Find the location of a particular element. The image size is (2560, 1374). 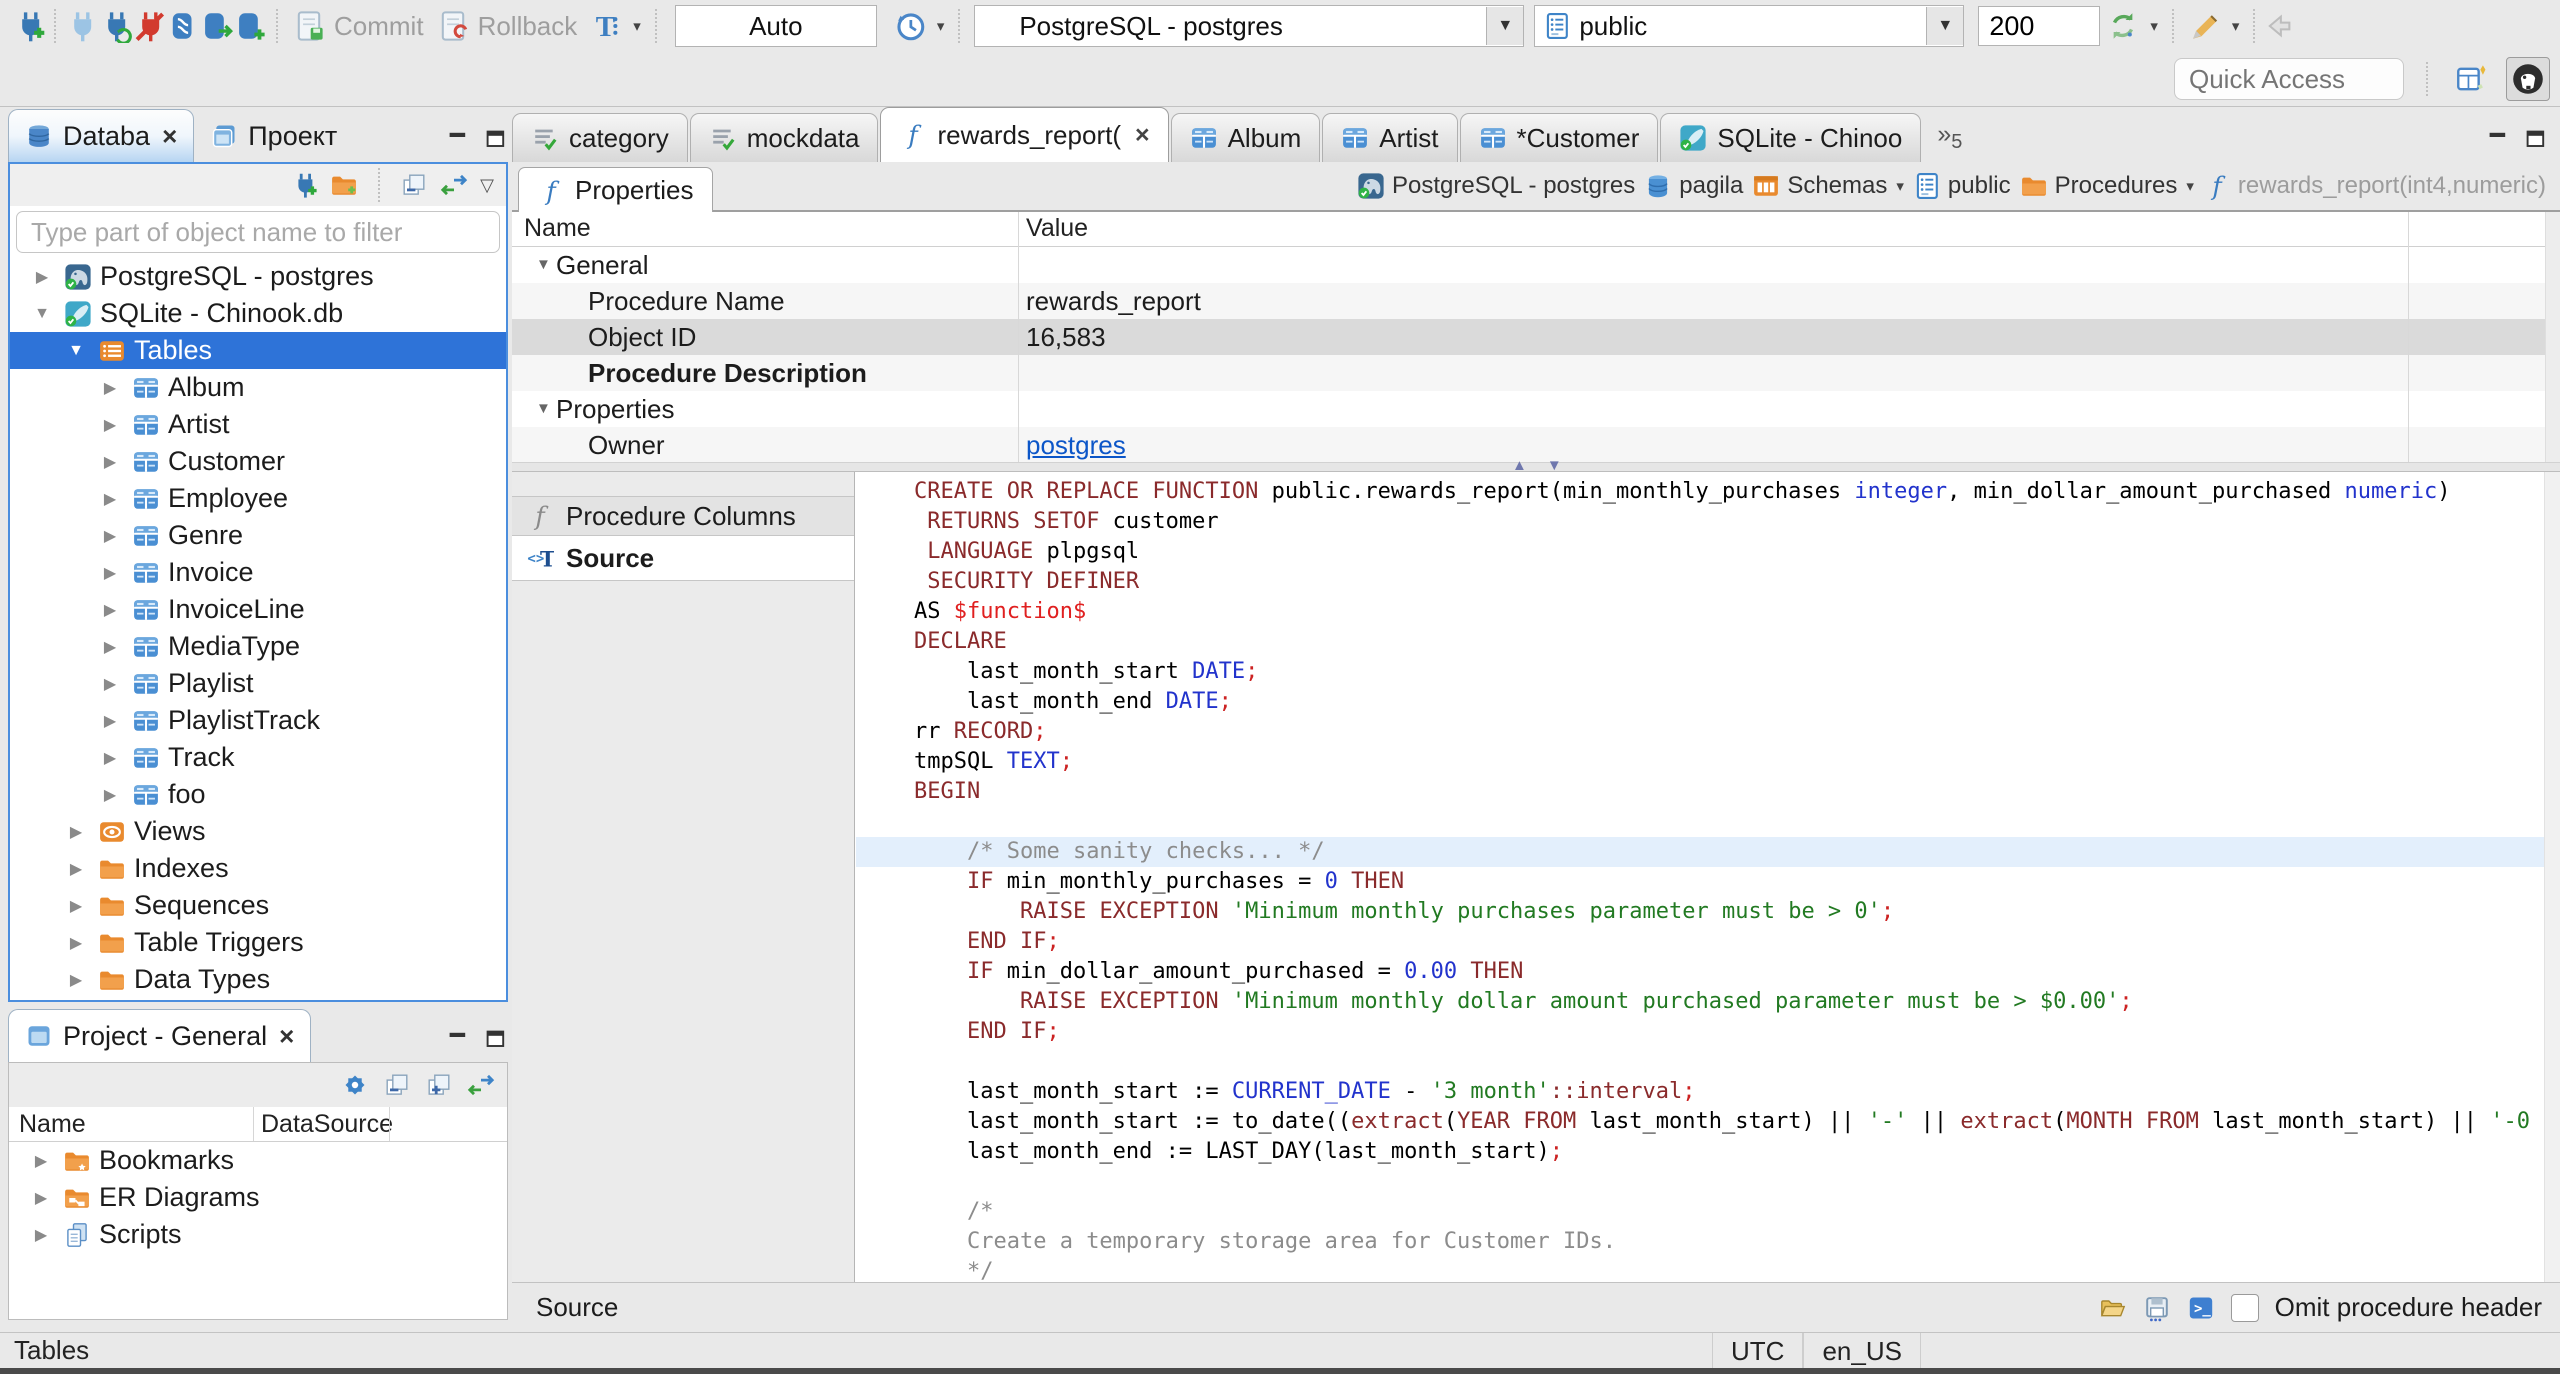

save-icon is located at coordinates (2157, 1308).